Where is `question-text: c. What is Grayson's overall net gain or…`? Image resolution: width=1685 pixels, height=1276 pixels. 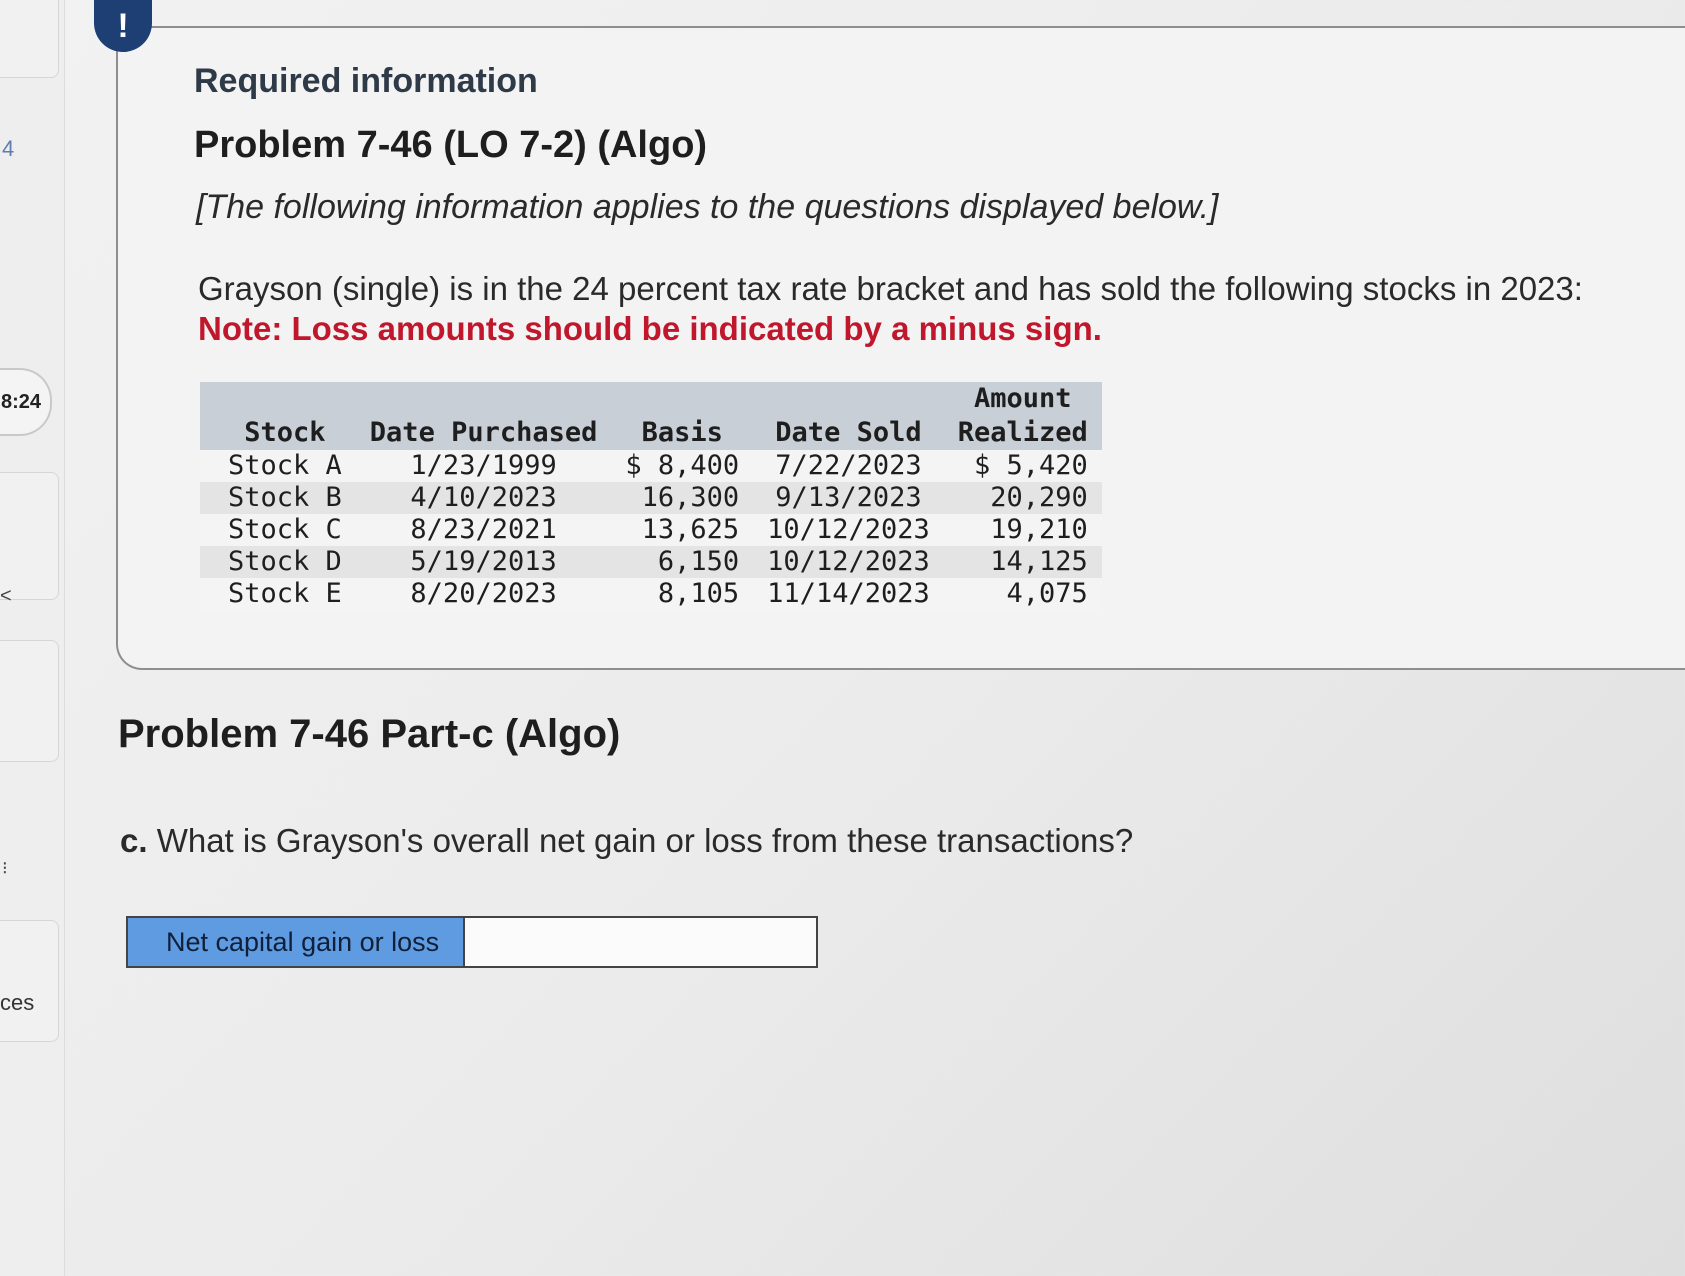
question-text: c. What is Grayson's overall net gain or… is located at coordinates (626, 841).